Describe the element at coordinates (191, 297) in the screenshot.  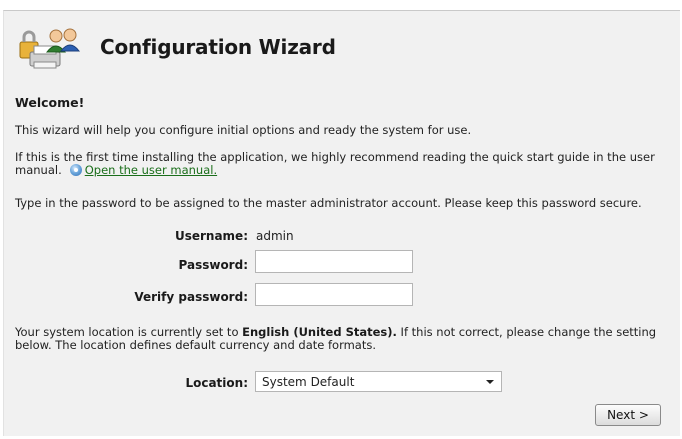
I see `verify-password-label: Verify password:` at that location.